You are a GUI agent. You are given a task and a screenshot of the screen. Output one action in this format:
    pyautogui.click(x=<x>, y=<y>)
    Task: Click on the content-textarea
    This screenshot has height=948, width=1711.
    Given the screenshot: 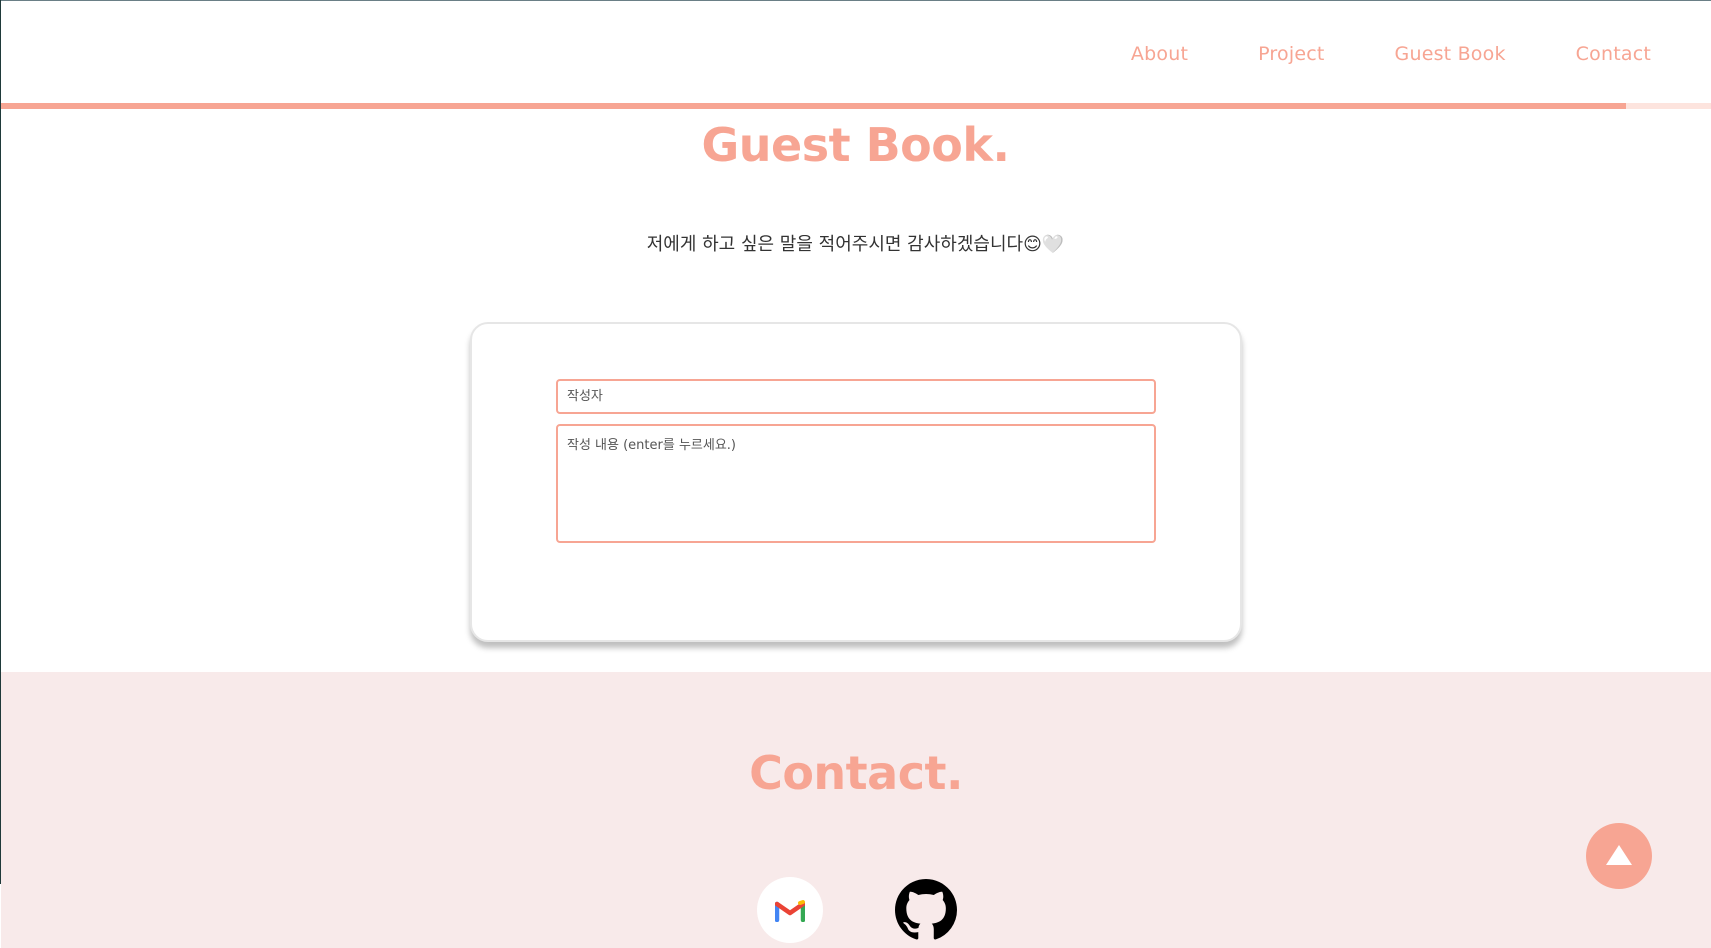 What is the action you would take?
    pyautogui.click(x=856, y=483)
    